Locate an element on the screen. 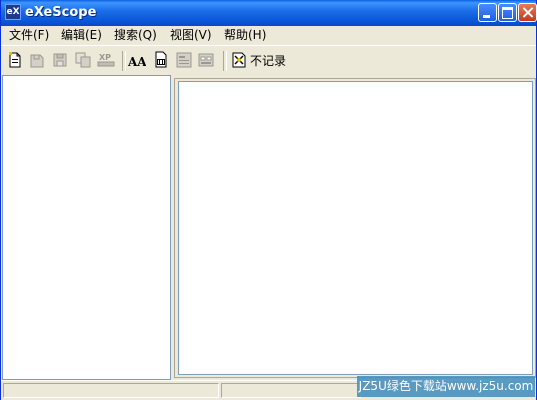  minimize-icon is located at coordinates (486, 16).